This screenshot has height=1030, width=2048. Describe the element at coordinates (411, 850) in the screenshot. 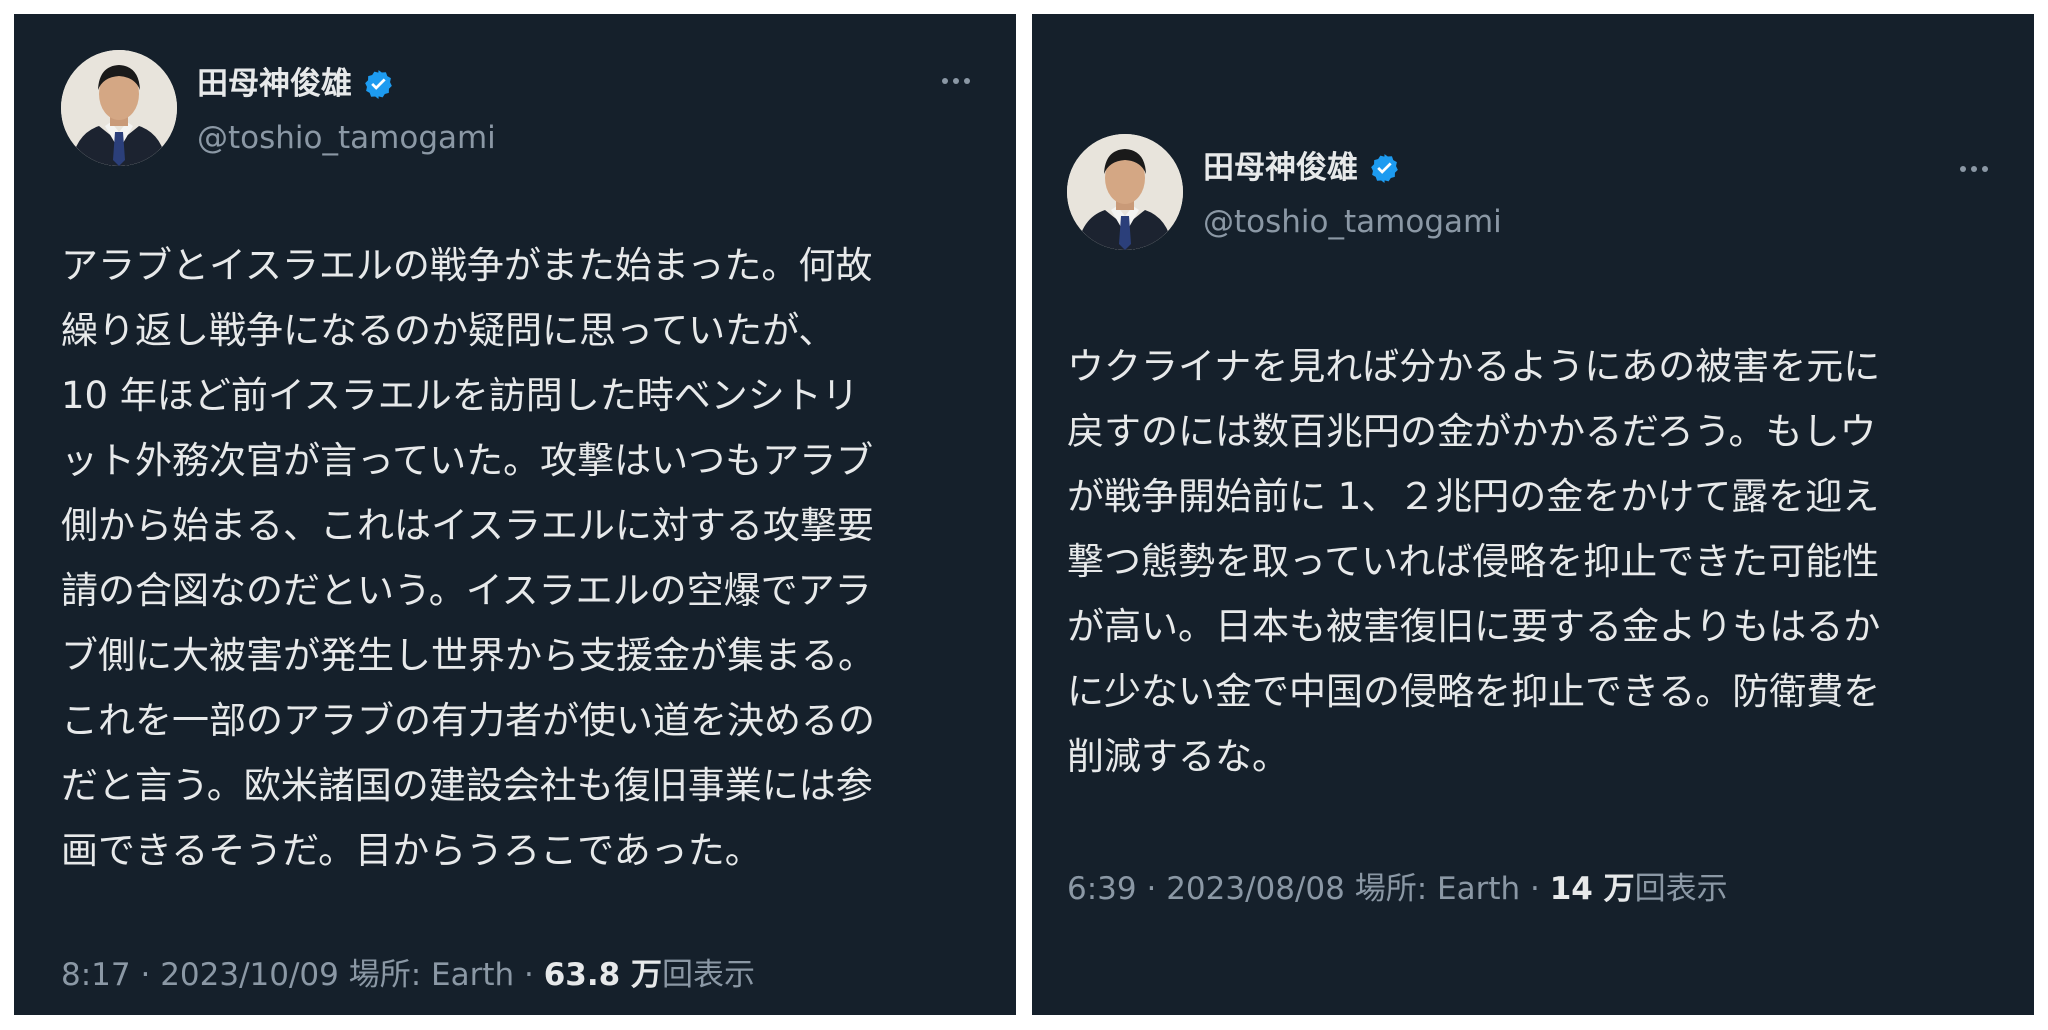

I see `tweet-text-line: 画できるそうだ。目からうろこであった。` at that location.